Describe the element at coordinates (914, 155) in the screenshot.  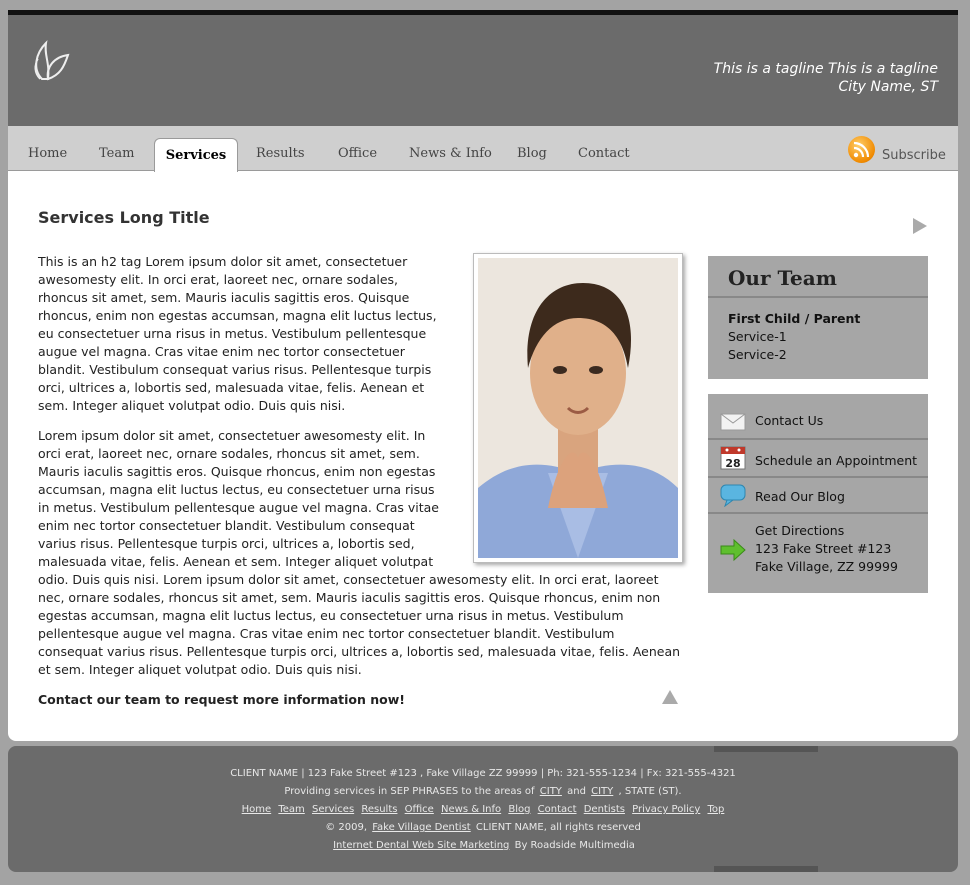
I see `subscribe-link: Subscribe` at that location.